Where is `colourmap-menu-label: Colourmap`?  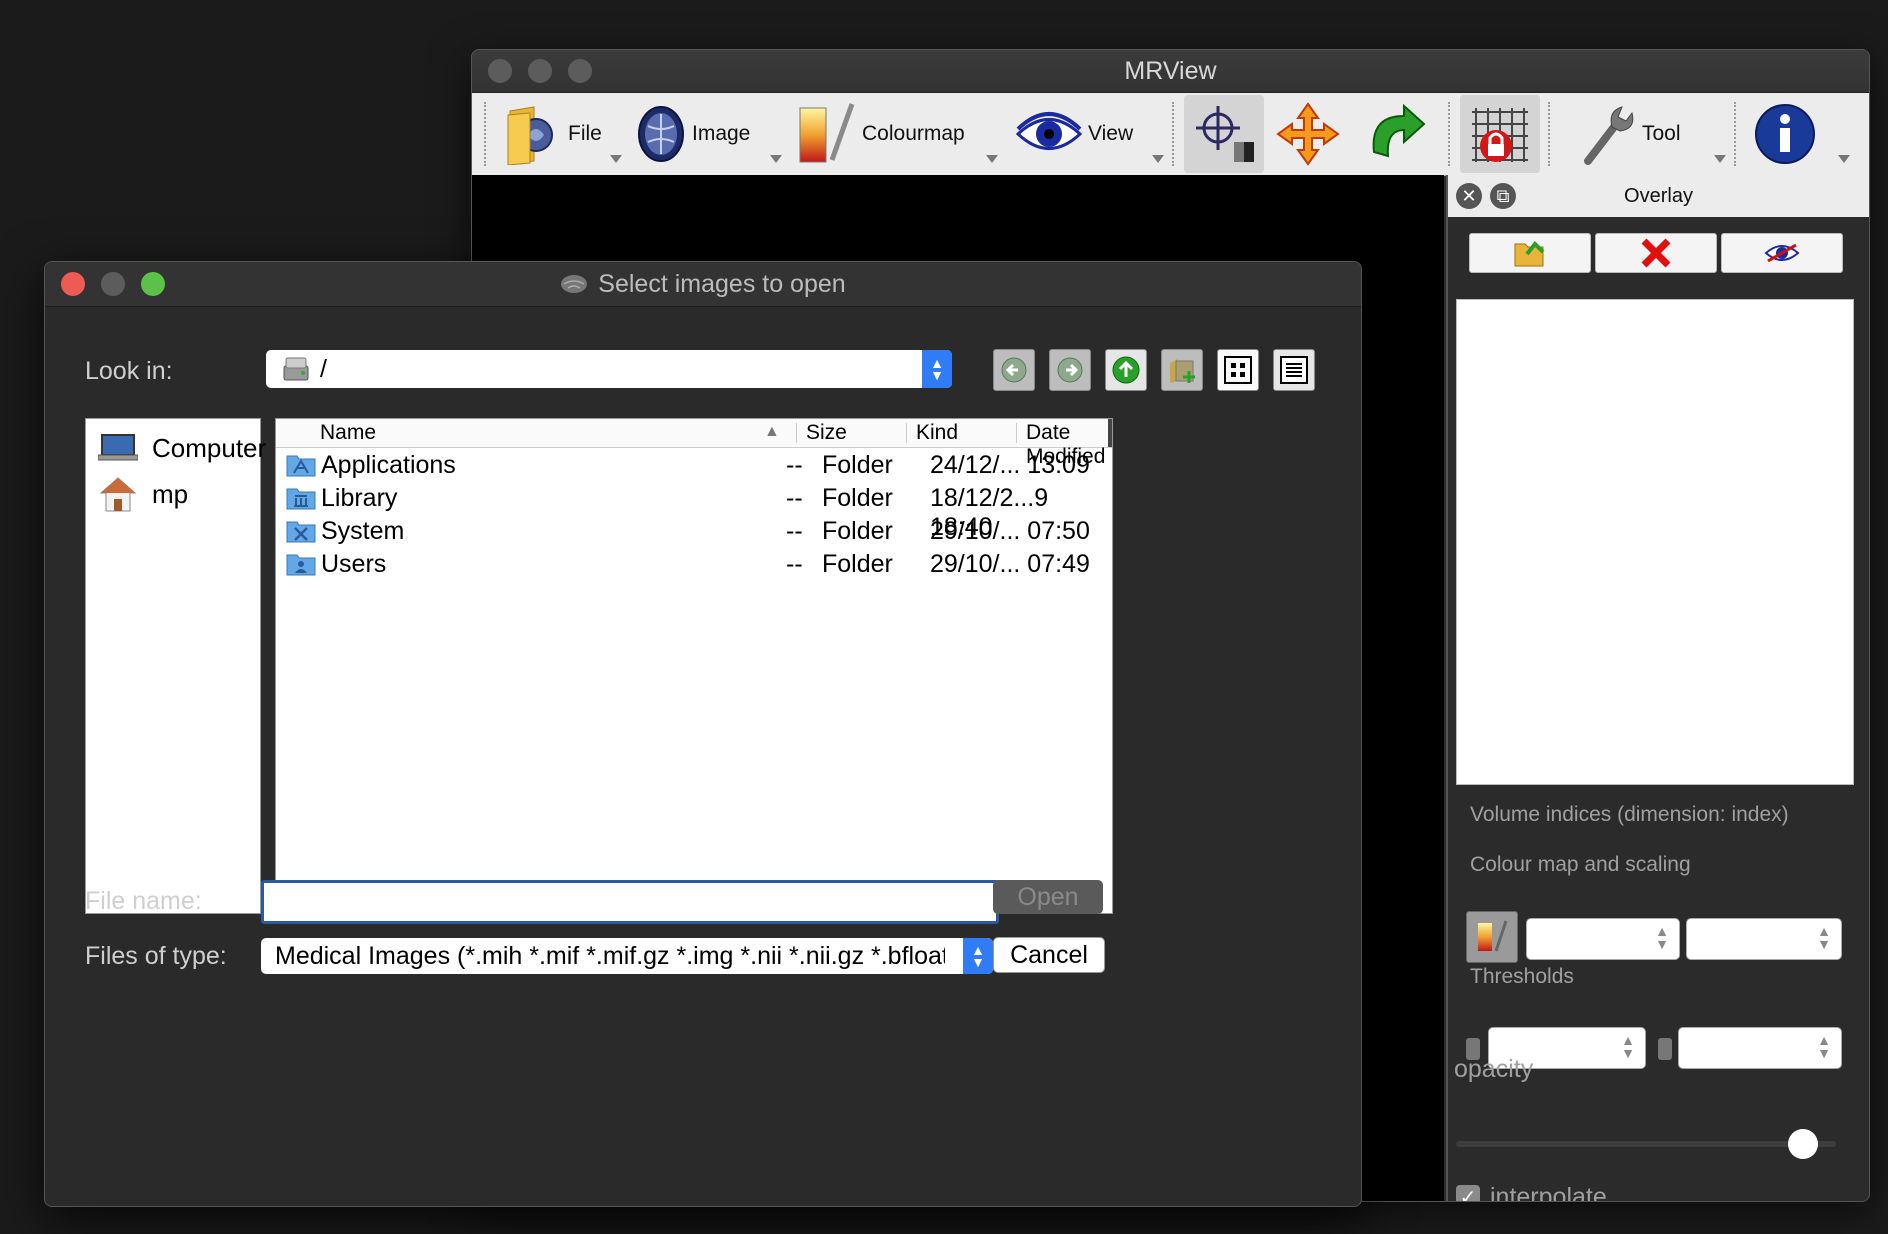 colourmap-menu-label: Colourmap is located at coordinates (913, 133).